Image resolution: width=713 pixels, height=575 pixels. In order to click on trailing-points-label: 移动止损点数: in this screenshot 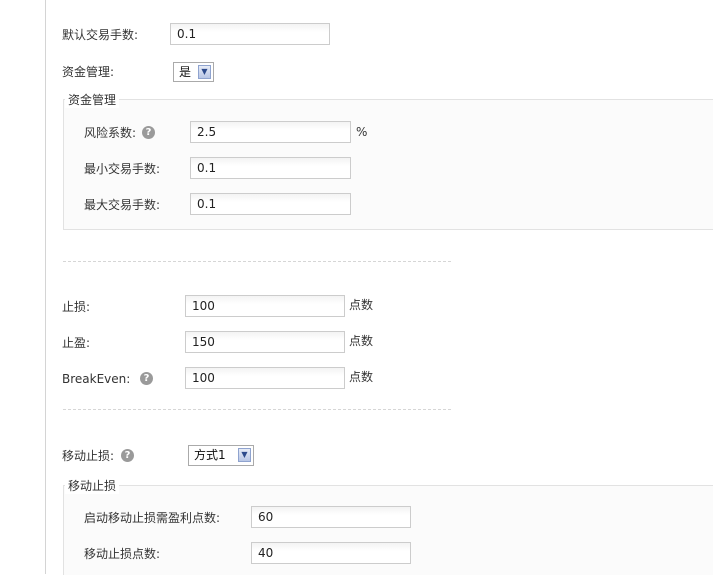, I will do `click(122, 554)`.